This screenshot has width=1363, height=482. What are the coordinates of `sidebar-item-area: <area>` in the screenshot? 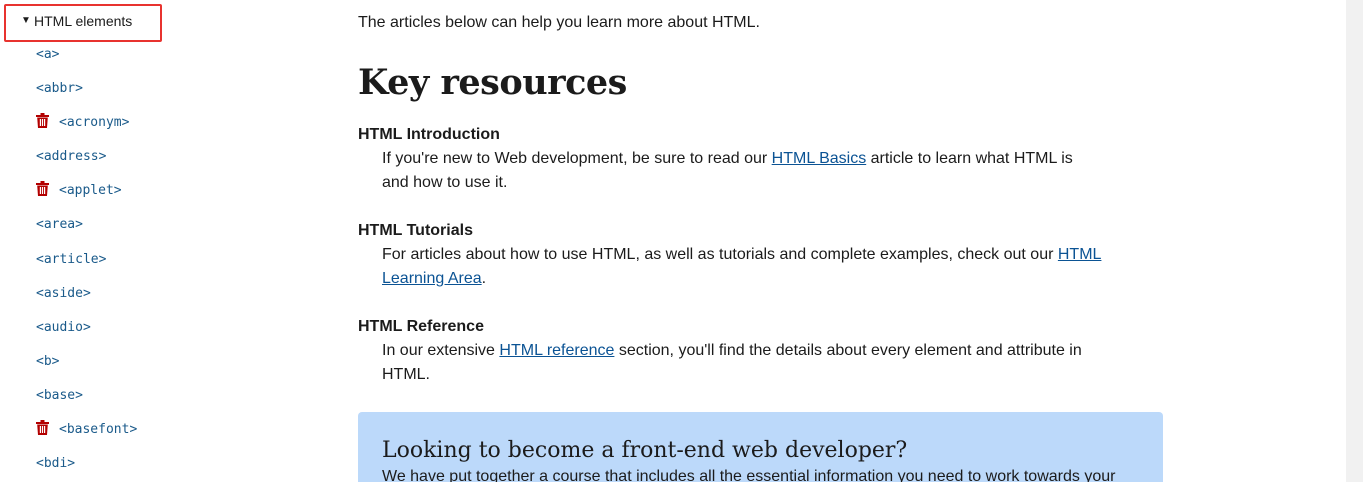 It's located at (68, 225).